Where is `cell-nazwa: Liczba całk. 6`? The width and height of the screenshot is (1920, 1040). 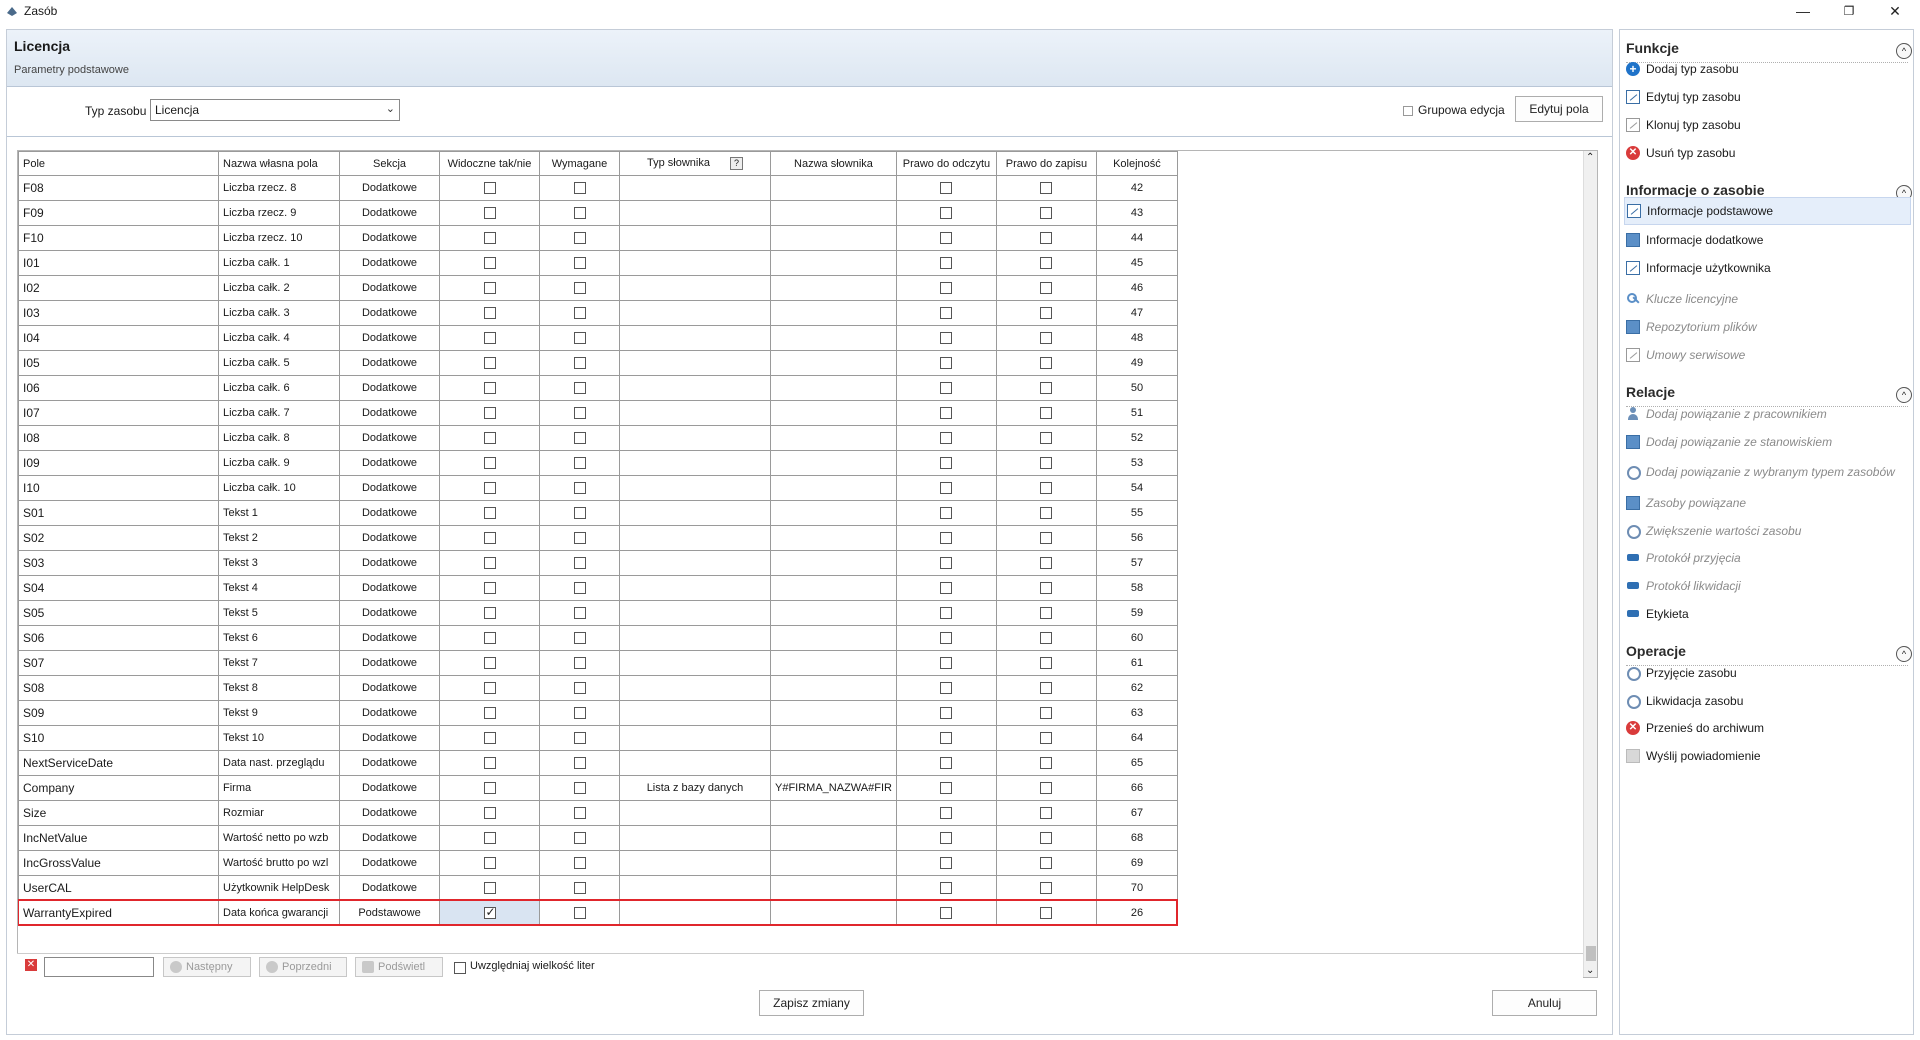 cell-nazwa: Liczba całk. 6 is located at coordinates (279, 388).